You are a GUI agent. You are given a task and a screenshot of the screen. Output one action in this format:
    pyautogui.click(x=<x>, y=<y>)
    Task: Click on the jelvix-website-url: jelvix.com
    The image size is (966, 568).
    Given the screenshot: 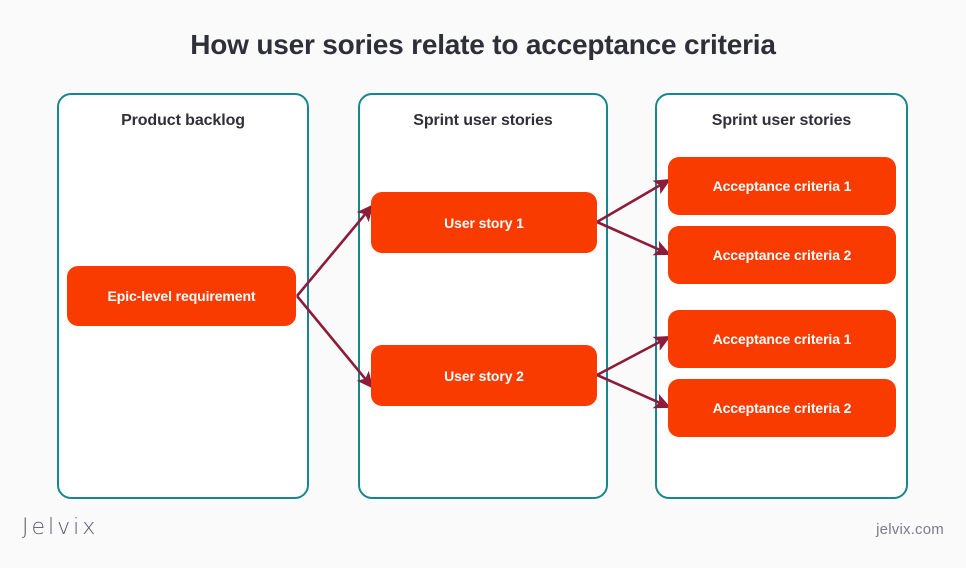 What is the action you would take?
    pyautogui.click(x=910, y=529)
    